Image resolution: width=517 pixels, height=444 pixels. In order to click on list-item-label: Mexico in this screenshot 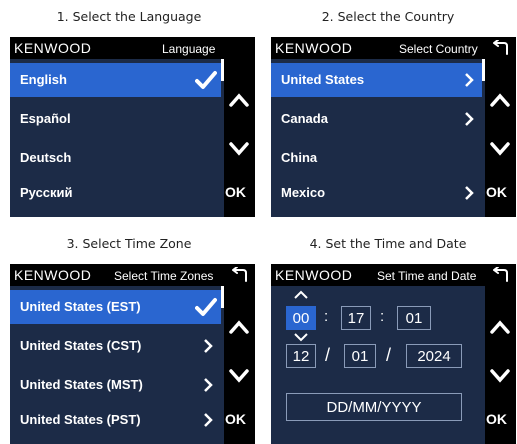, I will do `click(303, 192)`.